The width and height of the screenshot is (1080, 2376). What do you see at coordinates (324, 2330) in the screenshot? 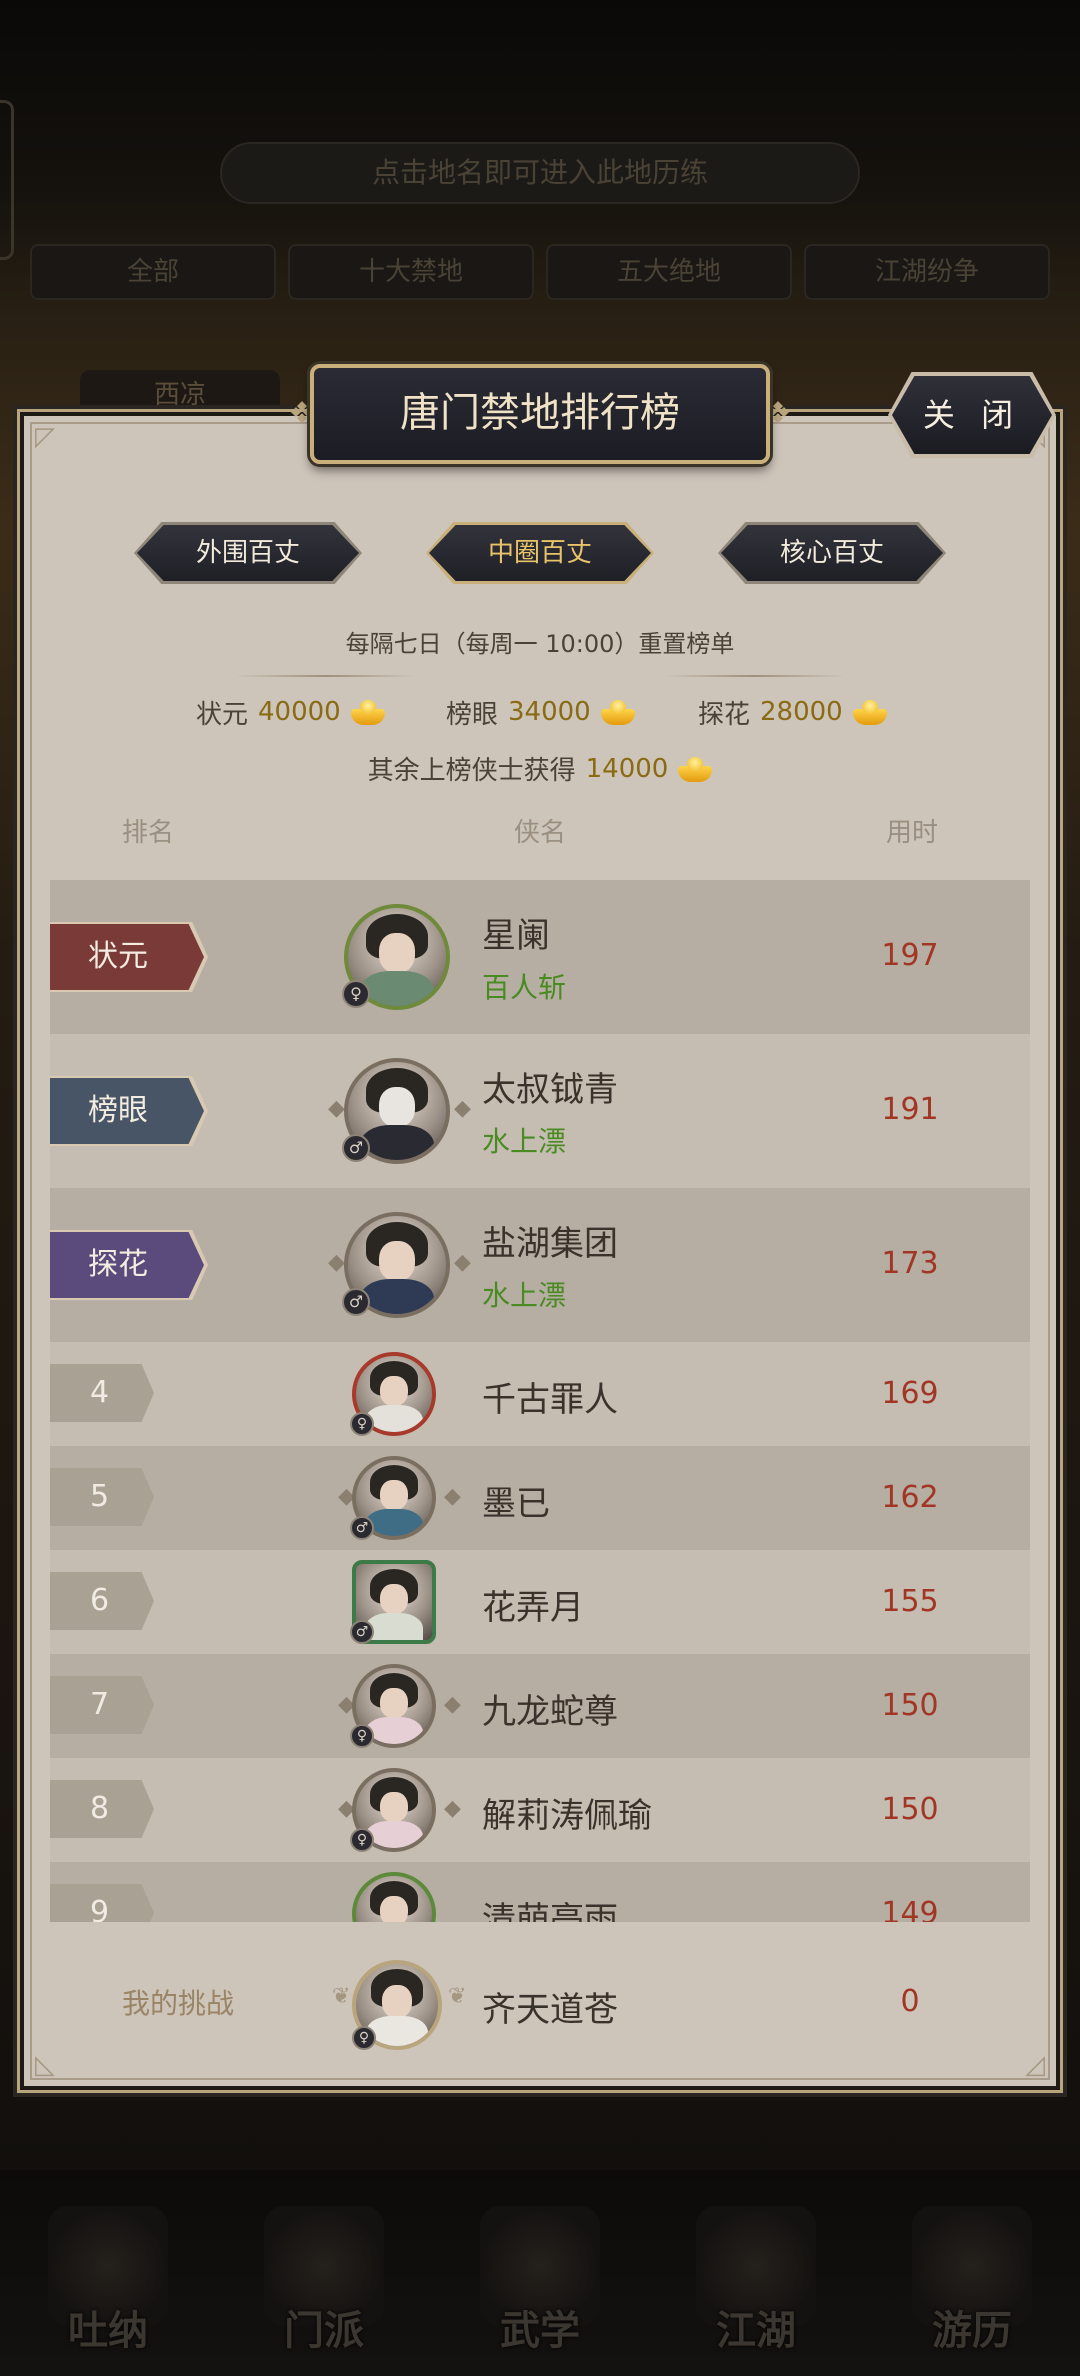
I see `nav-label: 门派` at bounding box center [324, 2330].